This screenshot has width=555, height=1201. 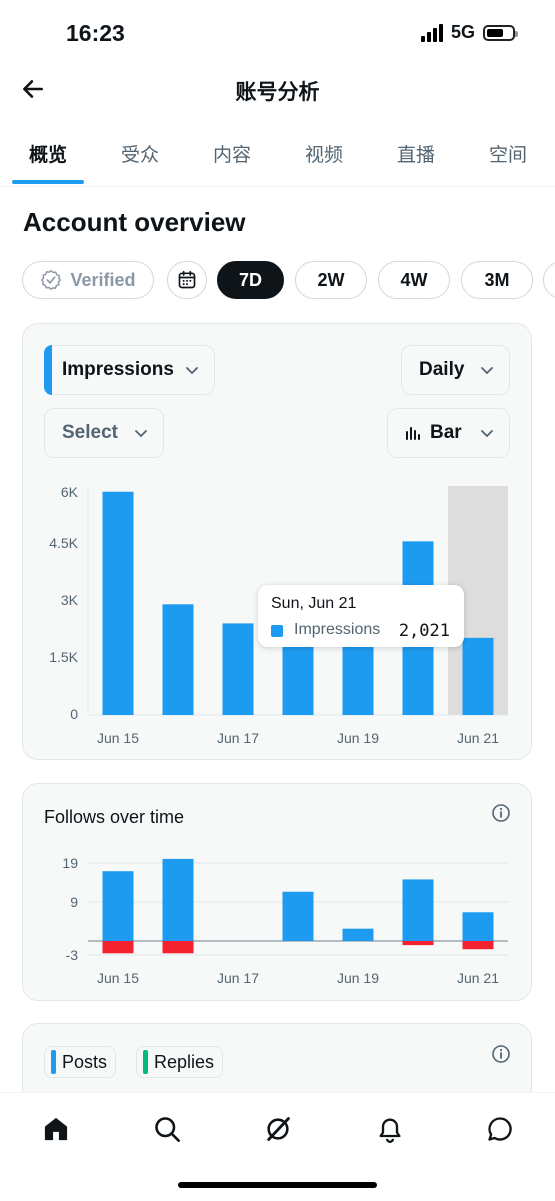 I want to click on nav-search, so click(x=167, y=1129).